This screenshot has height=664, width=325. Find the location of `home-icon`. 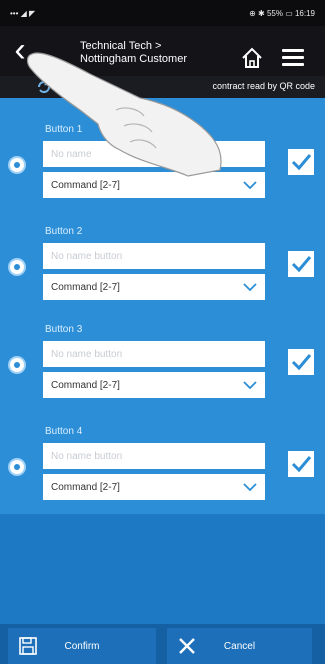

home-icon is located at coordinates (252, 58).